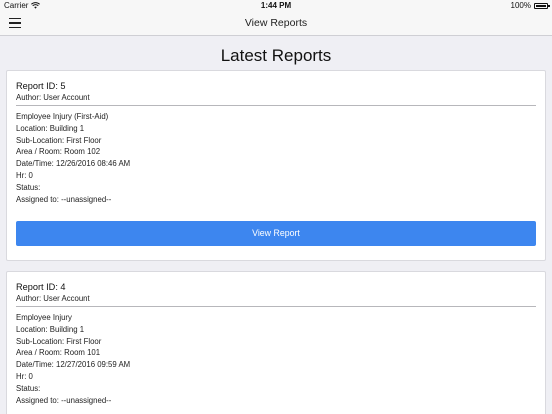 This screenshot has height=414, width=552. I want to click on battery-percent: 100%, so click(520, 5).